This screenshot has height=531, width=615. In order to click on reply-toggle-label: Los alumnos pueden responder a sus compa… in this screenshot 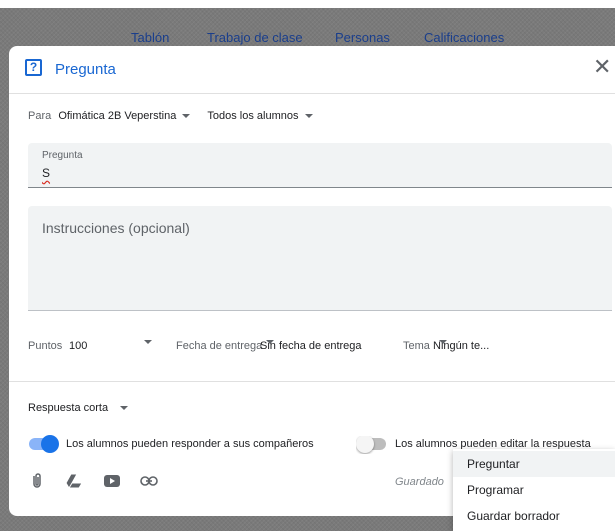, I will do `click(190, 444)`.